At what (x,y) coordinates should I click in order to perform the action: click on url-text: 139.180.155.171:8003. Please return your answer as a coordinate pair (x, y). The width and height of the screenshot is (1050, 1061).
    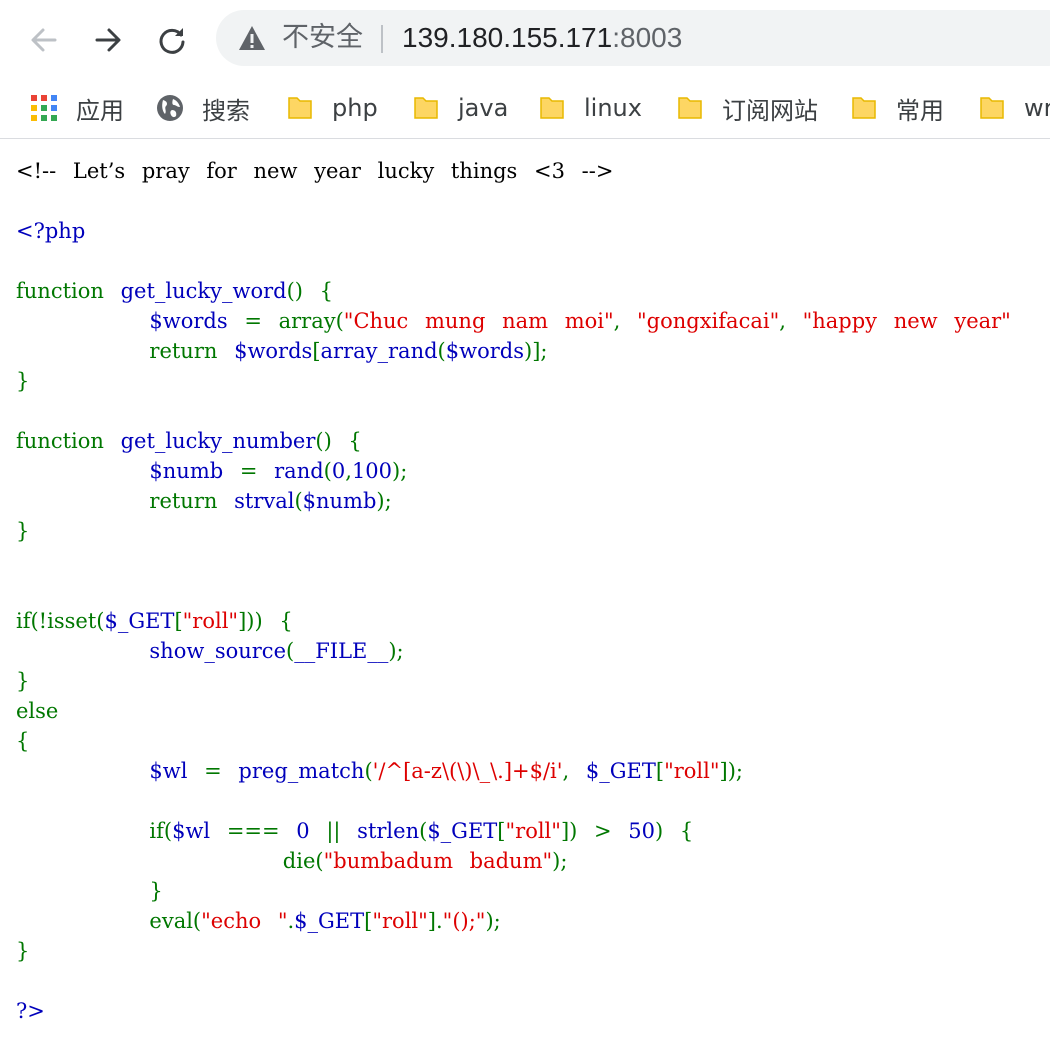
    Looking at the image, I should click on (542, 38).